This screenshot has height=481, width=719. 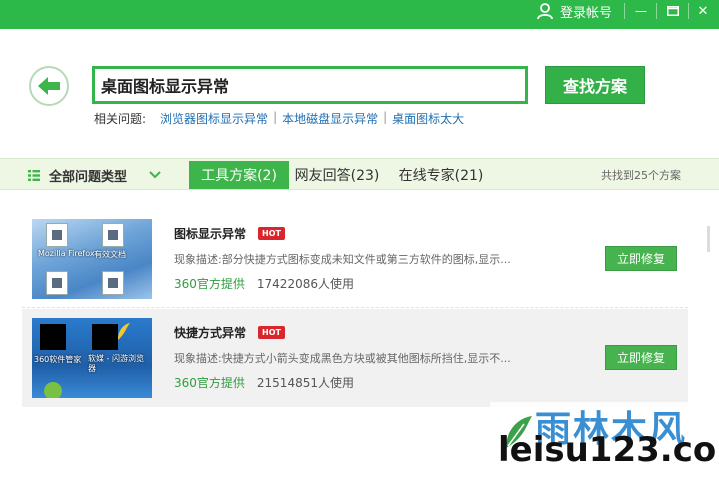 I want to click on minimize-icon: —, so click(x=641, y=11).